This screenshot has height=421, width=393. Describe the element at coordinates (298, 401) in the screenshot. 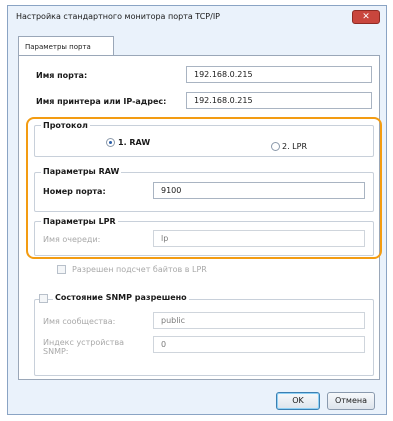

I see `ok-button: OK` at that location.